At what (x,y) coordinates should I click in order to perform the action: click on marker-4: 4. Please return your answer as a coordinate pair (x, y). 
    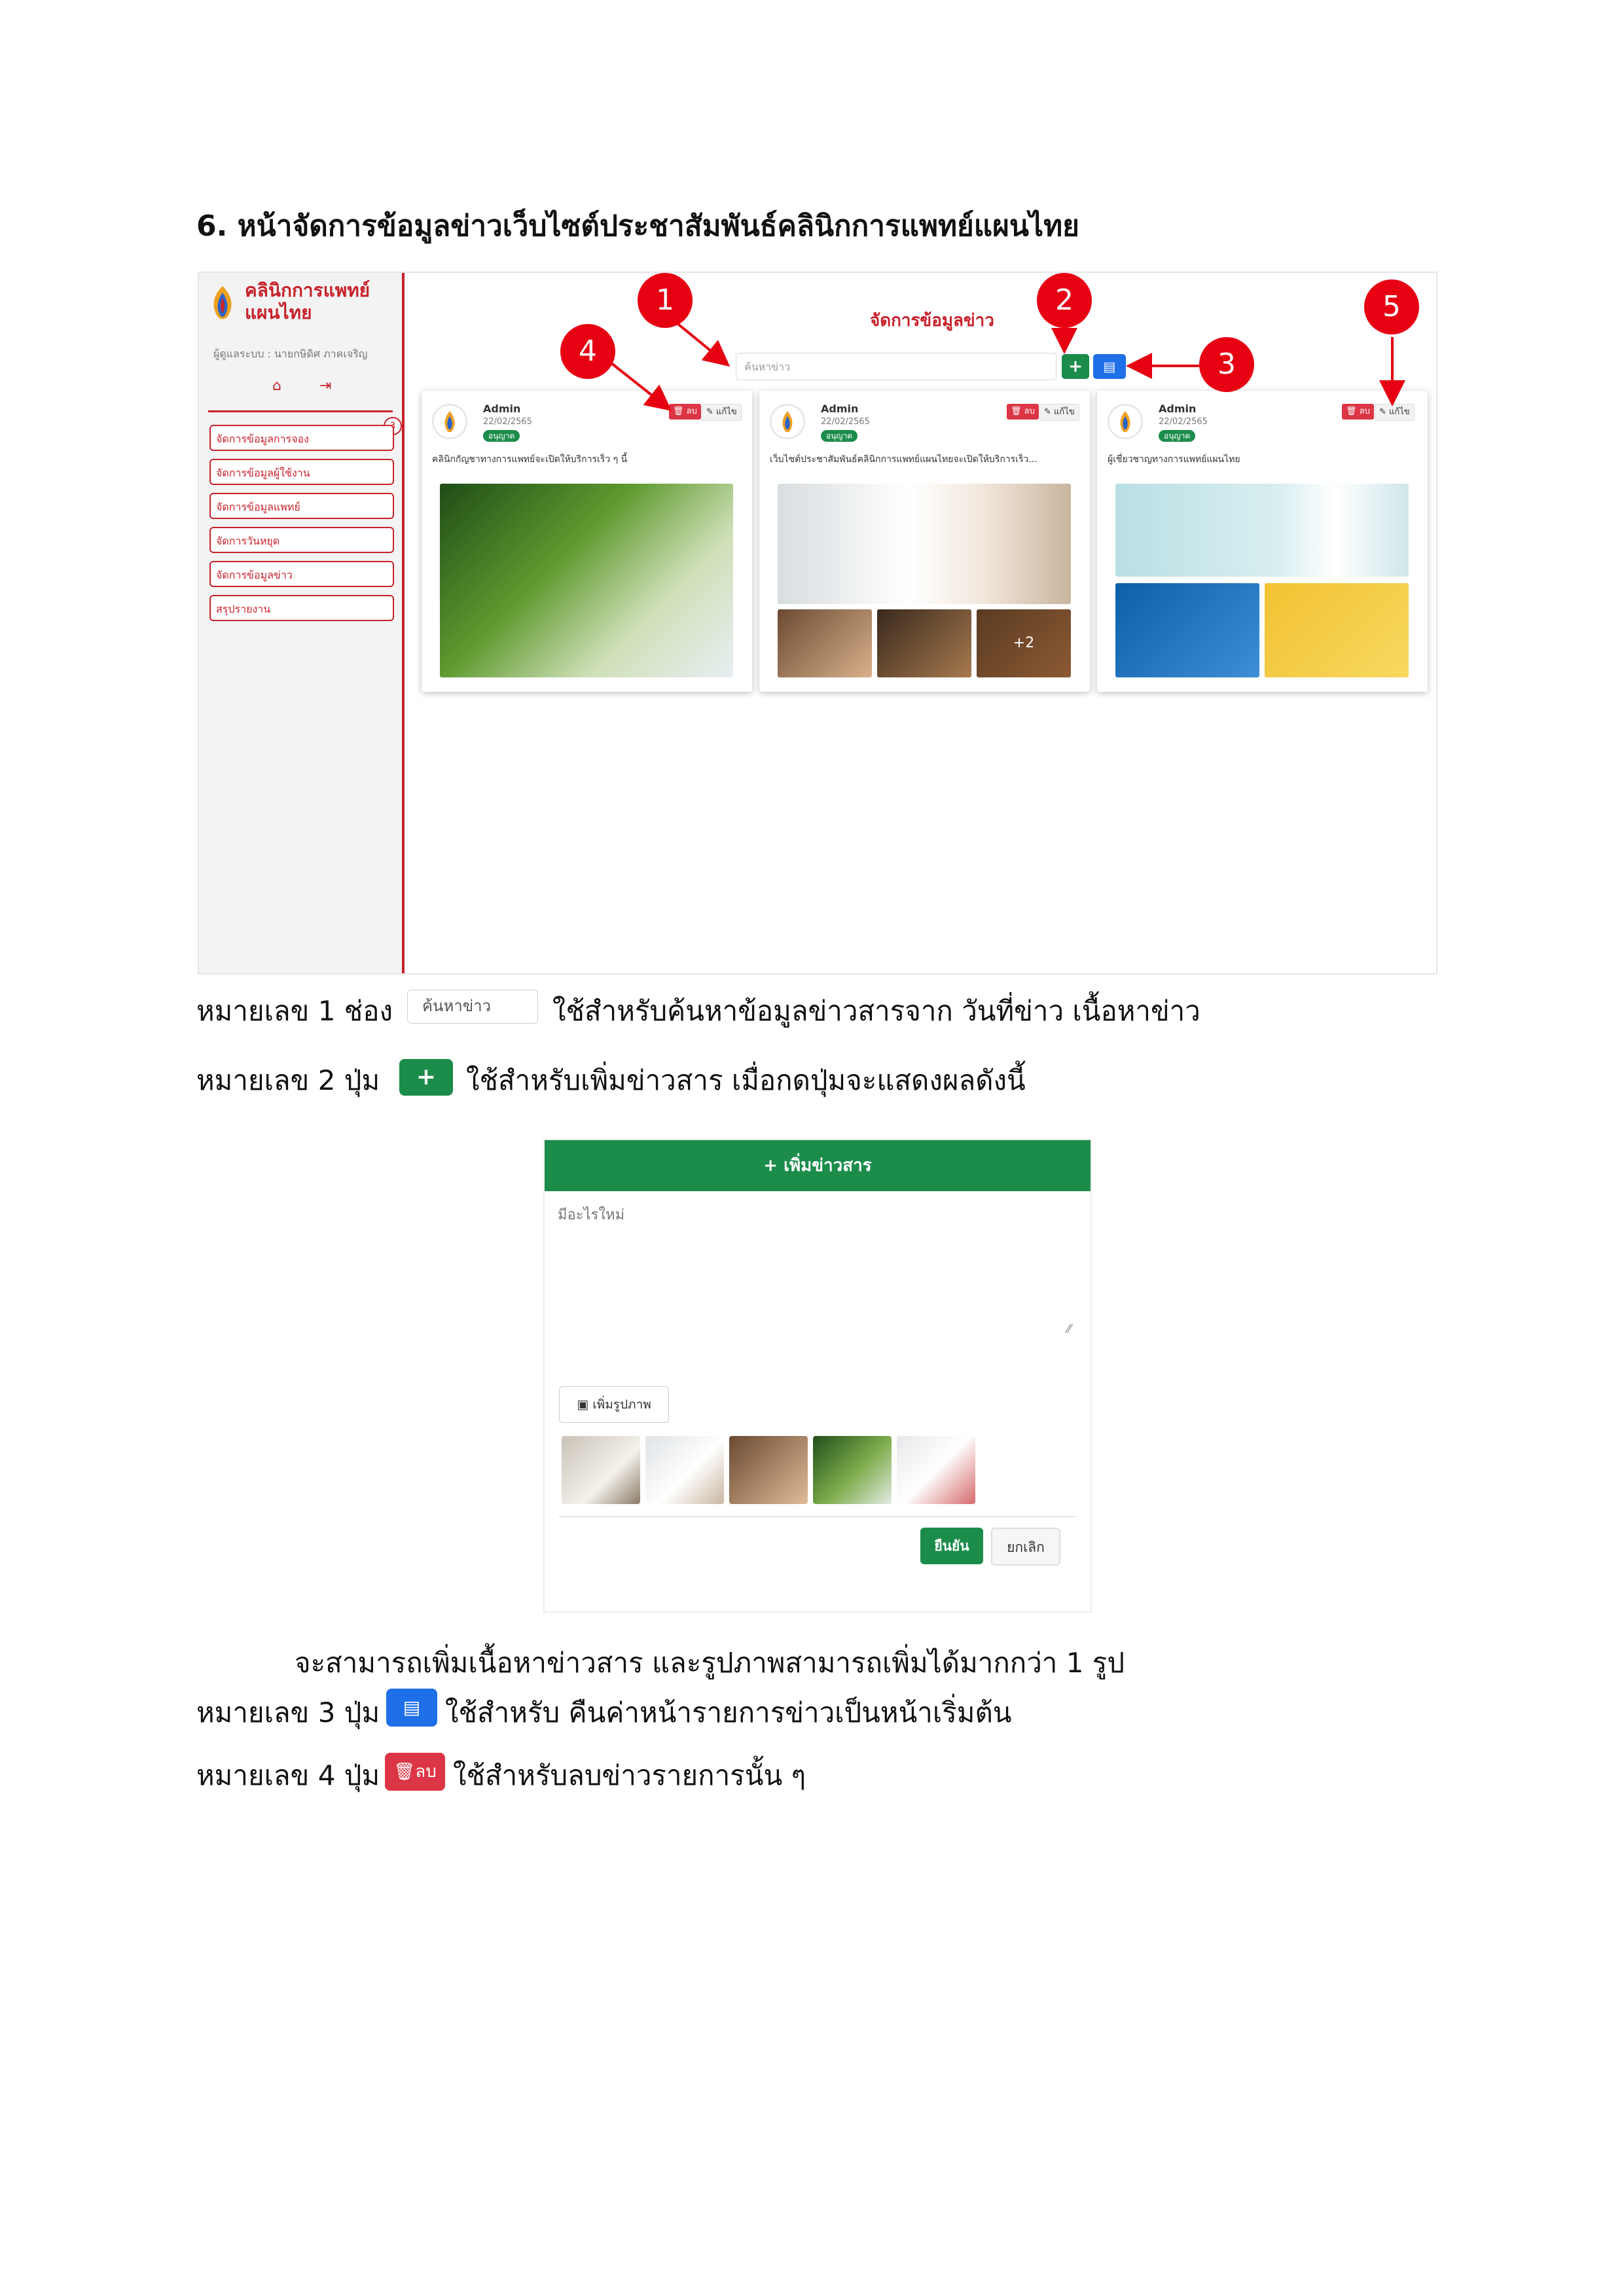
    Looking at the image, I should click on (587, 351).